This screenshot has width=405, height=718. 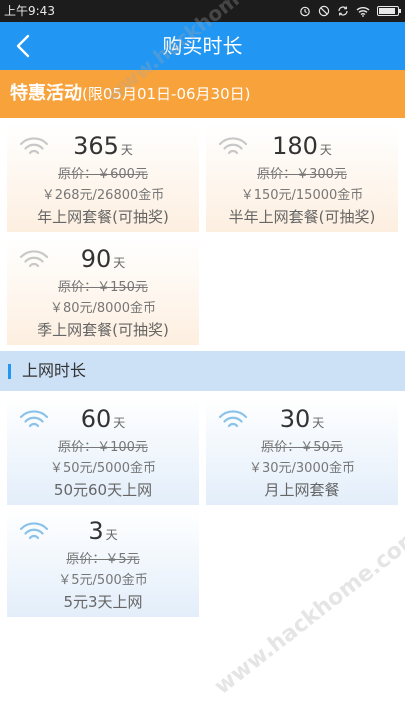 I want to click on title-bar: 购买时长, so click(x=202, y=46).